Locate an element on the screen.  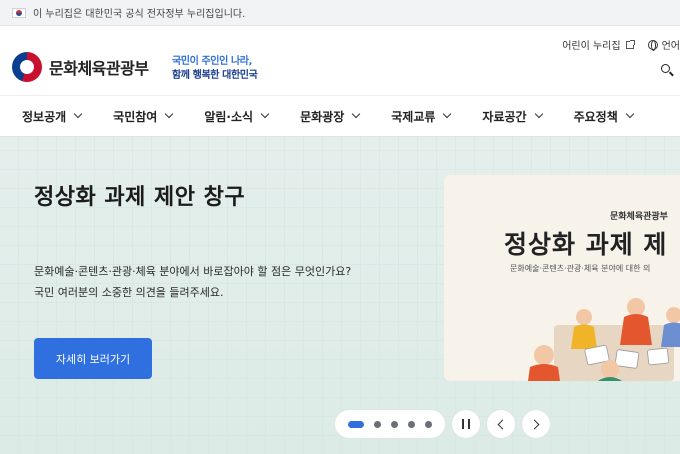
carousel-pause-button is located at coordinates (466, 424).